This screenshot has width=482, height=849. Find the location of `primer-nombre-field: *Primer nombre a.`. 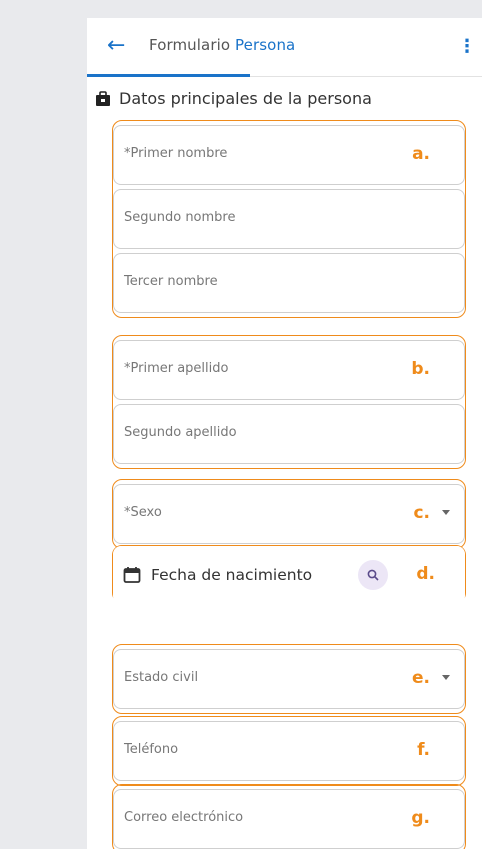

primer-nombre-field: *Primer nombre a. is located at coordinates (289, 155).